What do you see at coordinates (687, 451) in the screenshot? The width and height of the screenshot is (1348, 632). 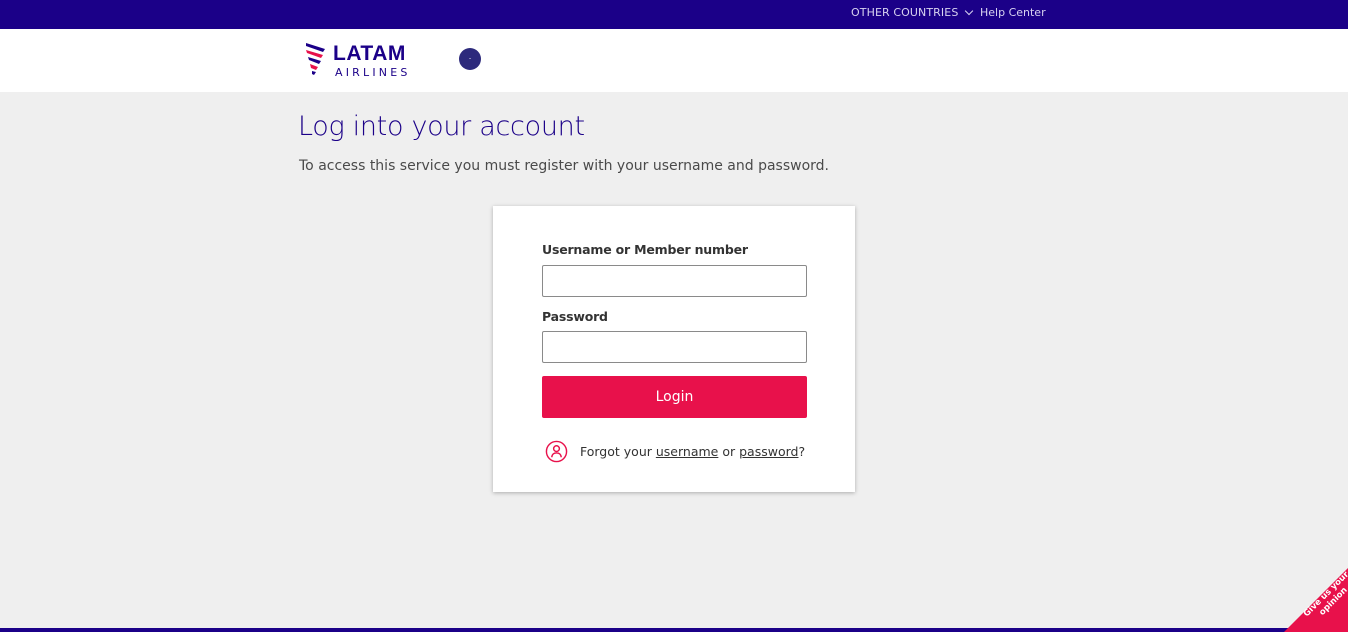 I see `forgot-username-link: username` at bounding box center [687, 451].